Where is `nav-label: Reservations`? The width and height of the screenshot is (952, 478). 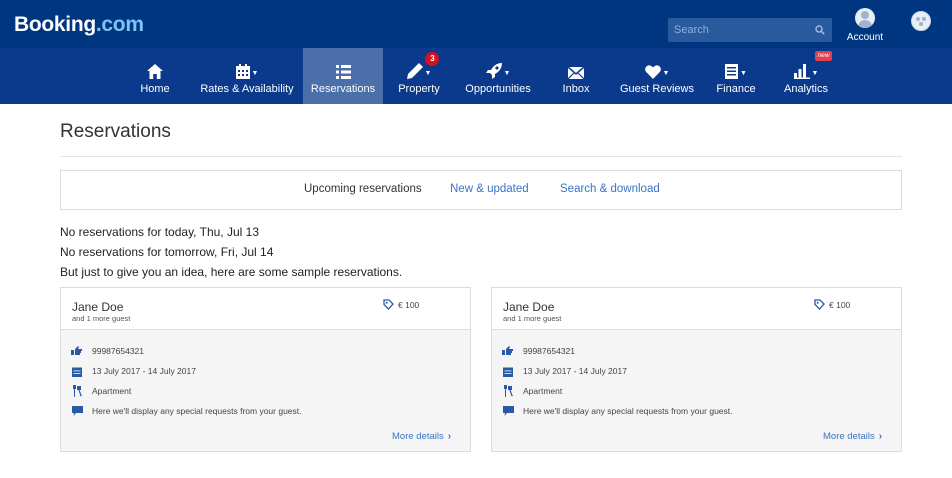
nav-label: Reservations is located at coordinates (343, 89).